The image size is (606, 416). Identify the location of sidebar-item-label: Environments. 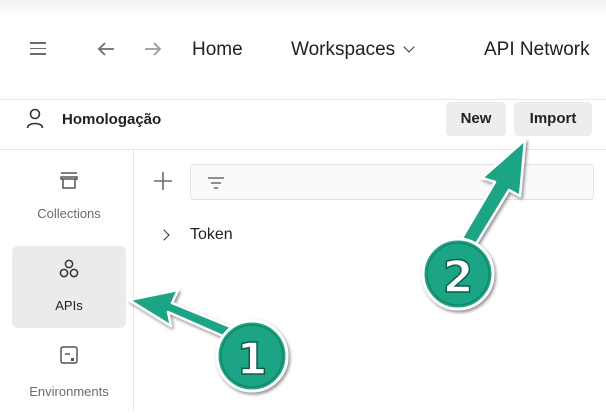
(69, 391).